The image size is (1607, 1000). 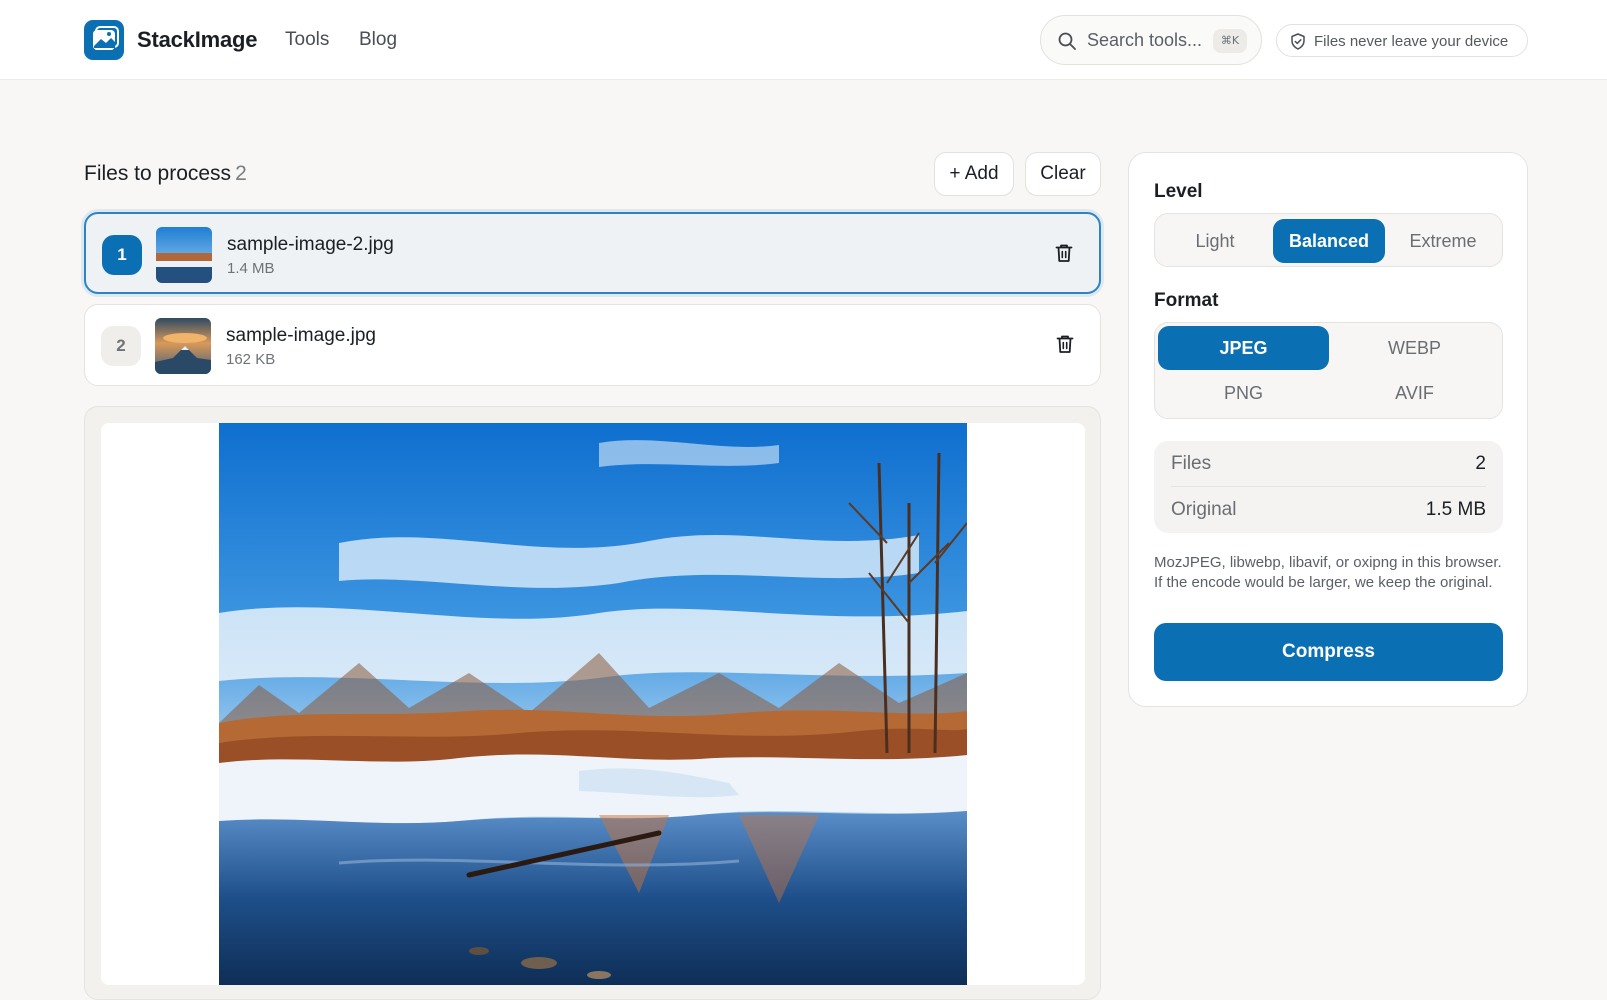 I want to click on stat-value: 2, so click(x=1480, y=463).